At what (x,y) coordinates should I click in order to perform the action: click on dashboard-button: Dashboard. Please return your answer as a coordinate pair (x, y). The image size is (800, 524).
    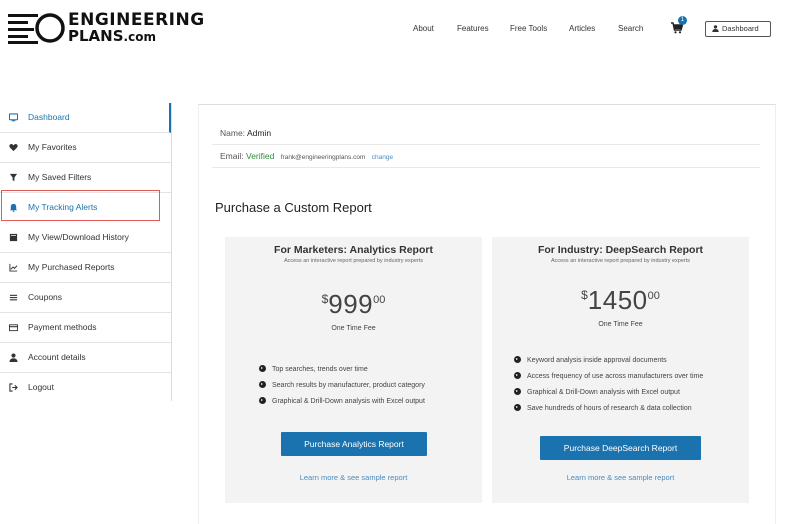
    Looking at the image, I should click on (738, 29).